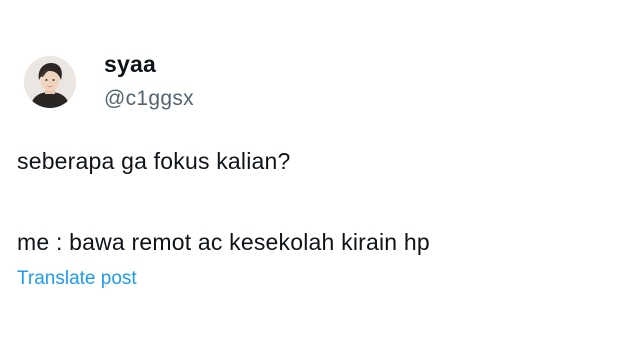 This screenshot has width=640, height=360. Describe the element at coordinates (223, 242) in the screenshot. I see `post-text-line: me : bawa remot ac kesekolah kirain hp` at that location.